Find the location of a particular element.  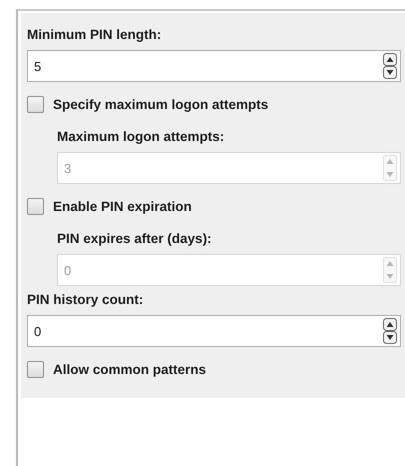

checkbox-label: Enable PIN expiration is located at coordinates (122, 206).